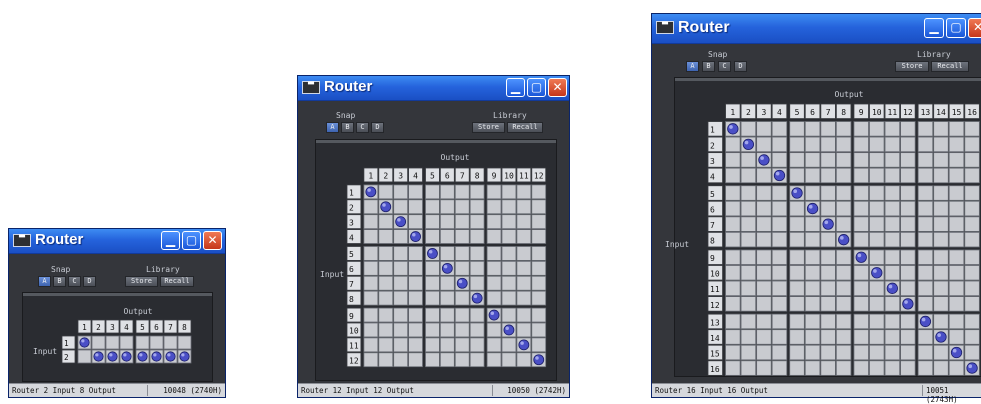  Describe the element at coordinates (536, 87) in the screenshot. I see `maximize-button: ▢` at that location.